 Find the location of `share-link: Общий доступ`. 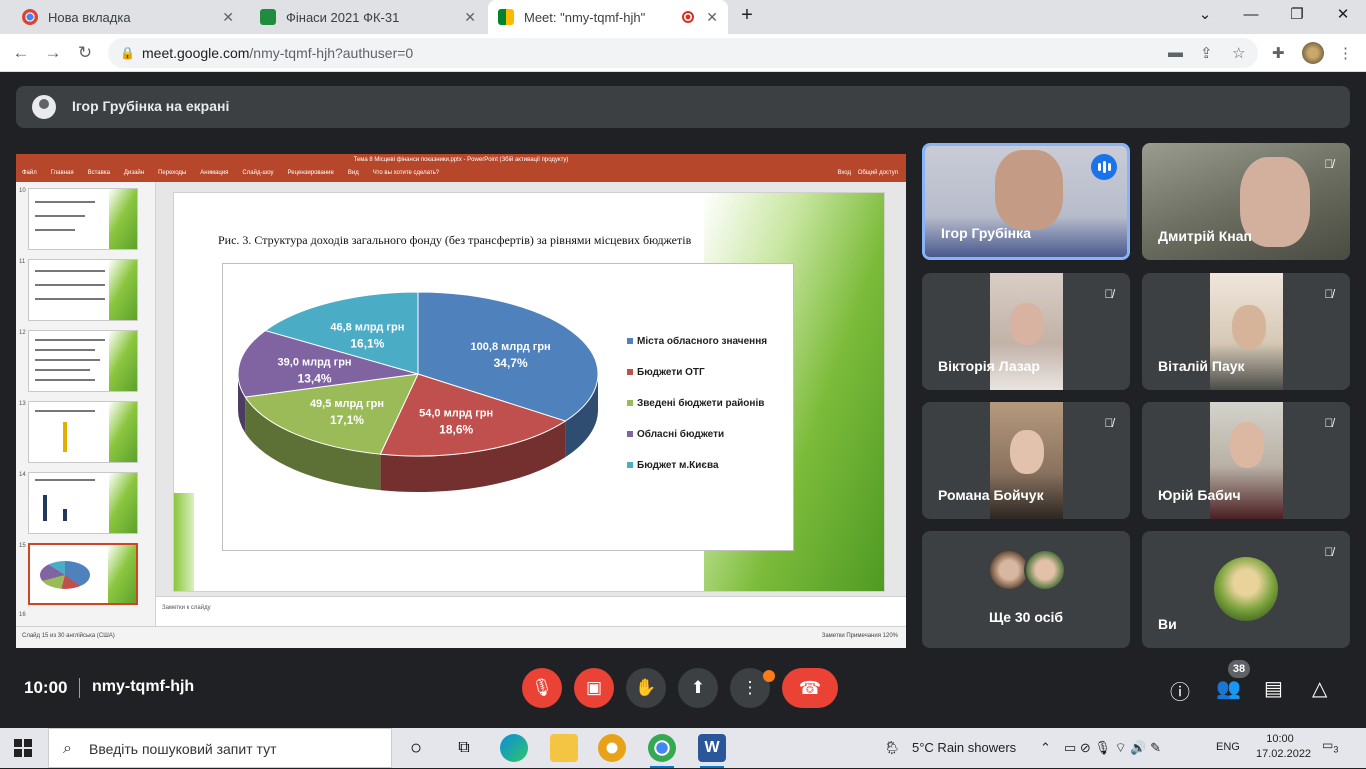

share-link: Общий доступ is located at coordinates (878, 173).